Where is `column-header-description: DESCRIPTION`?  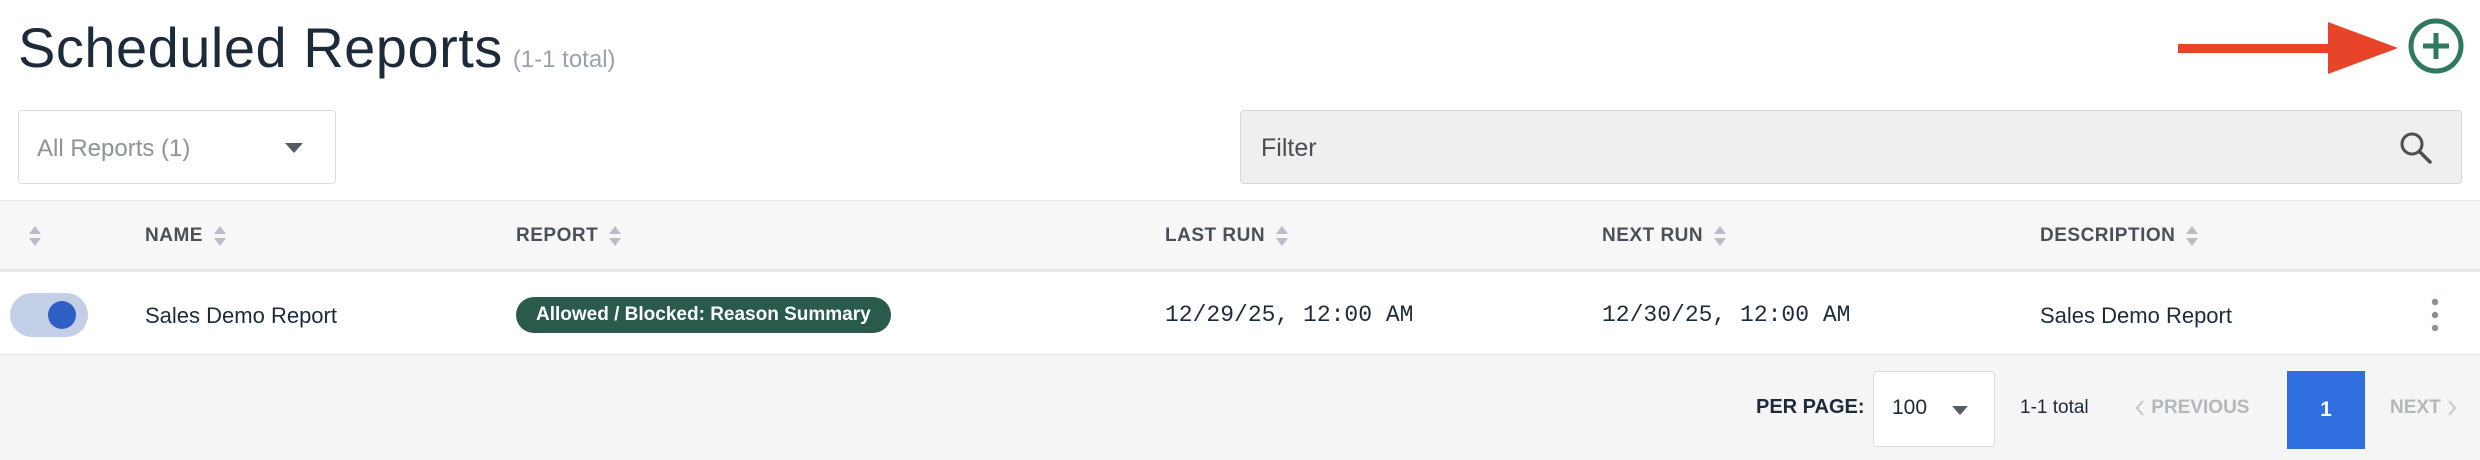 column-header-description: DESCRIPTION is located at coordinates (2119, 236).